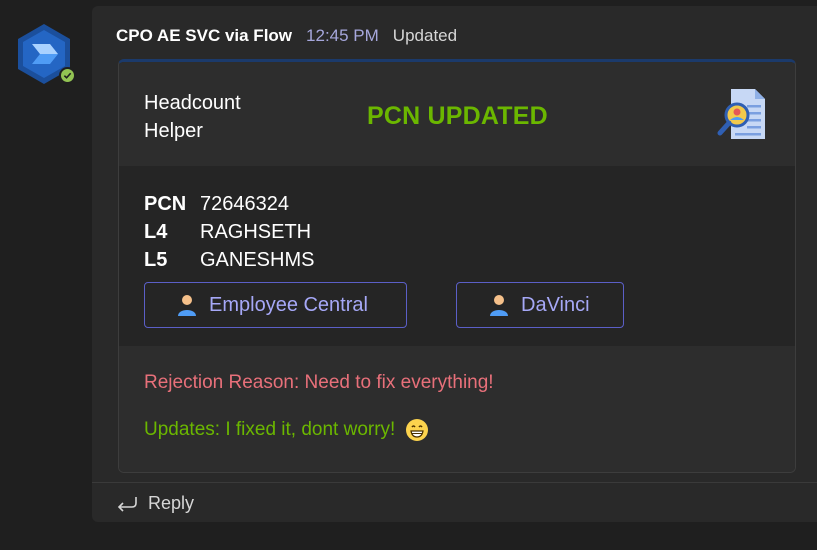 This screenshot has width=817, height=550. What do you see at coordinates (555, 304) in the screenshot?
I see `davinci-label: DaVinci` at bounding box center [555, 304].